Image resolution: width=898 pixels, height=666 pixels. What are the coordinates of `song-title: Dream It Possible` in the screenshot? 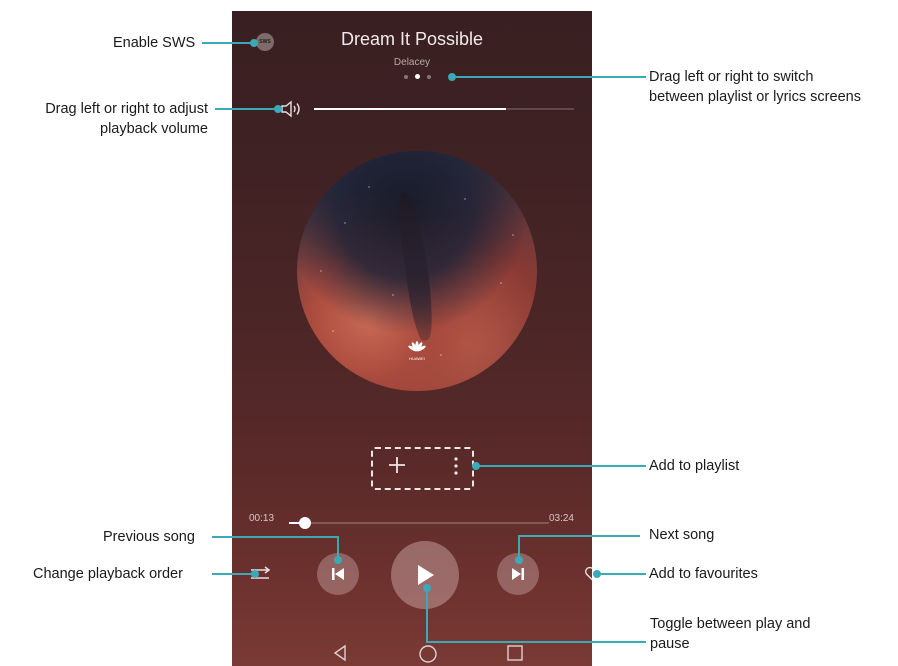 It's located at (412, 39).